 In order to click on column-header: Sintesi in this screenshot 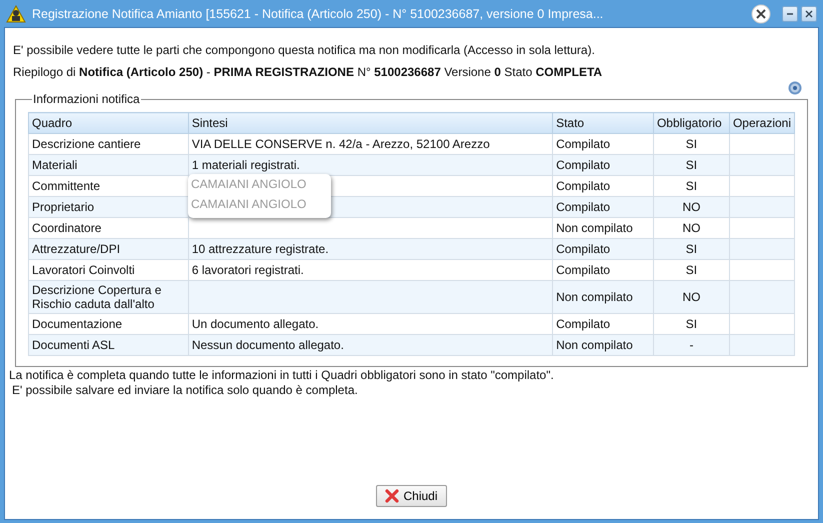, I will do `click(370, 123)`.